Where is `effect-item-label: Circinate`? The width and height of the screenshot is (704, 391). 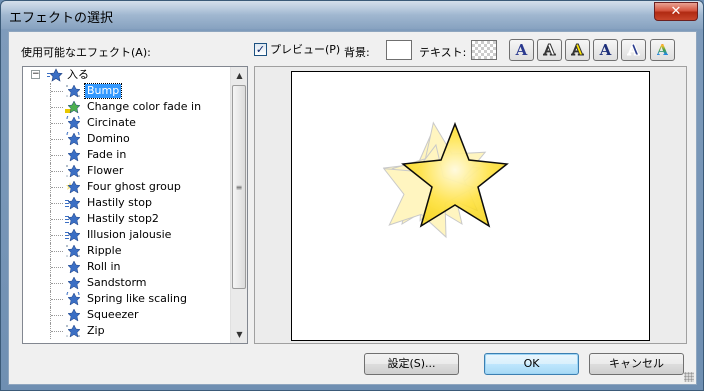 effect-item-label: Circinate is located at coordinates (111, 122).